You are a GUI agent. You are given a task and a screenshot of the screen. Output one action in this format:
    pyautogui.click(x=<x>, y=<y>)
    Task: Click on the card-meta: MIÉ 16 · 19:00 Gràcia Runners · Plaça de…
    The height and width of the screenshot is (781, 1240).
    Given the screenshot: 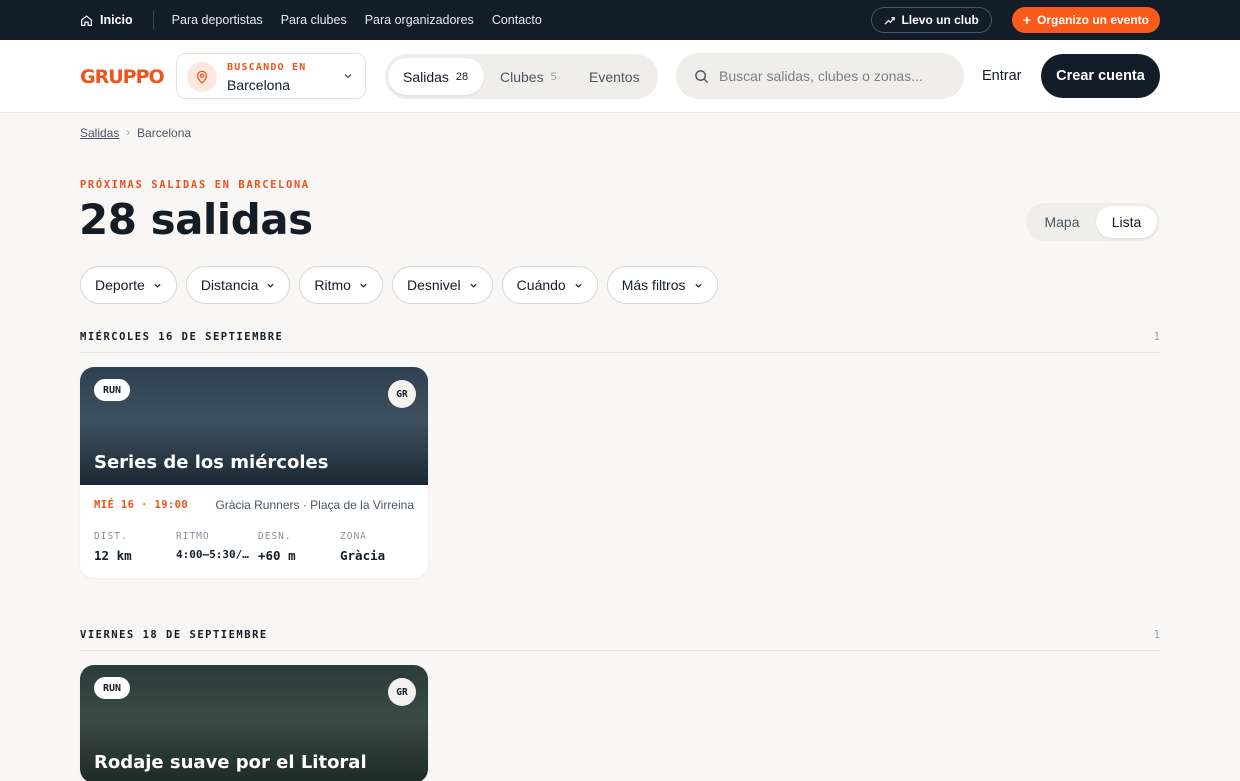 What is the action you would take?
    pyautogui.click(x=254, y=504)
    